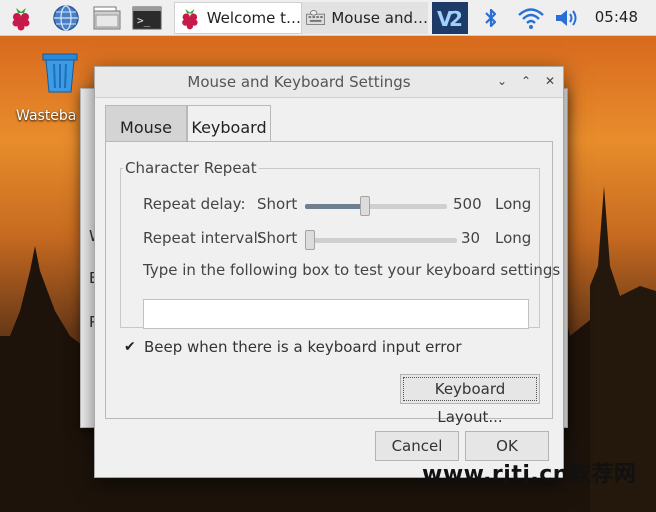 This screenshot has height=512, width=656. Describe the element at coordinates (107, 18) in the screenshot. I see `file-manager-icon` at that location.